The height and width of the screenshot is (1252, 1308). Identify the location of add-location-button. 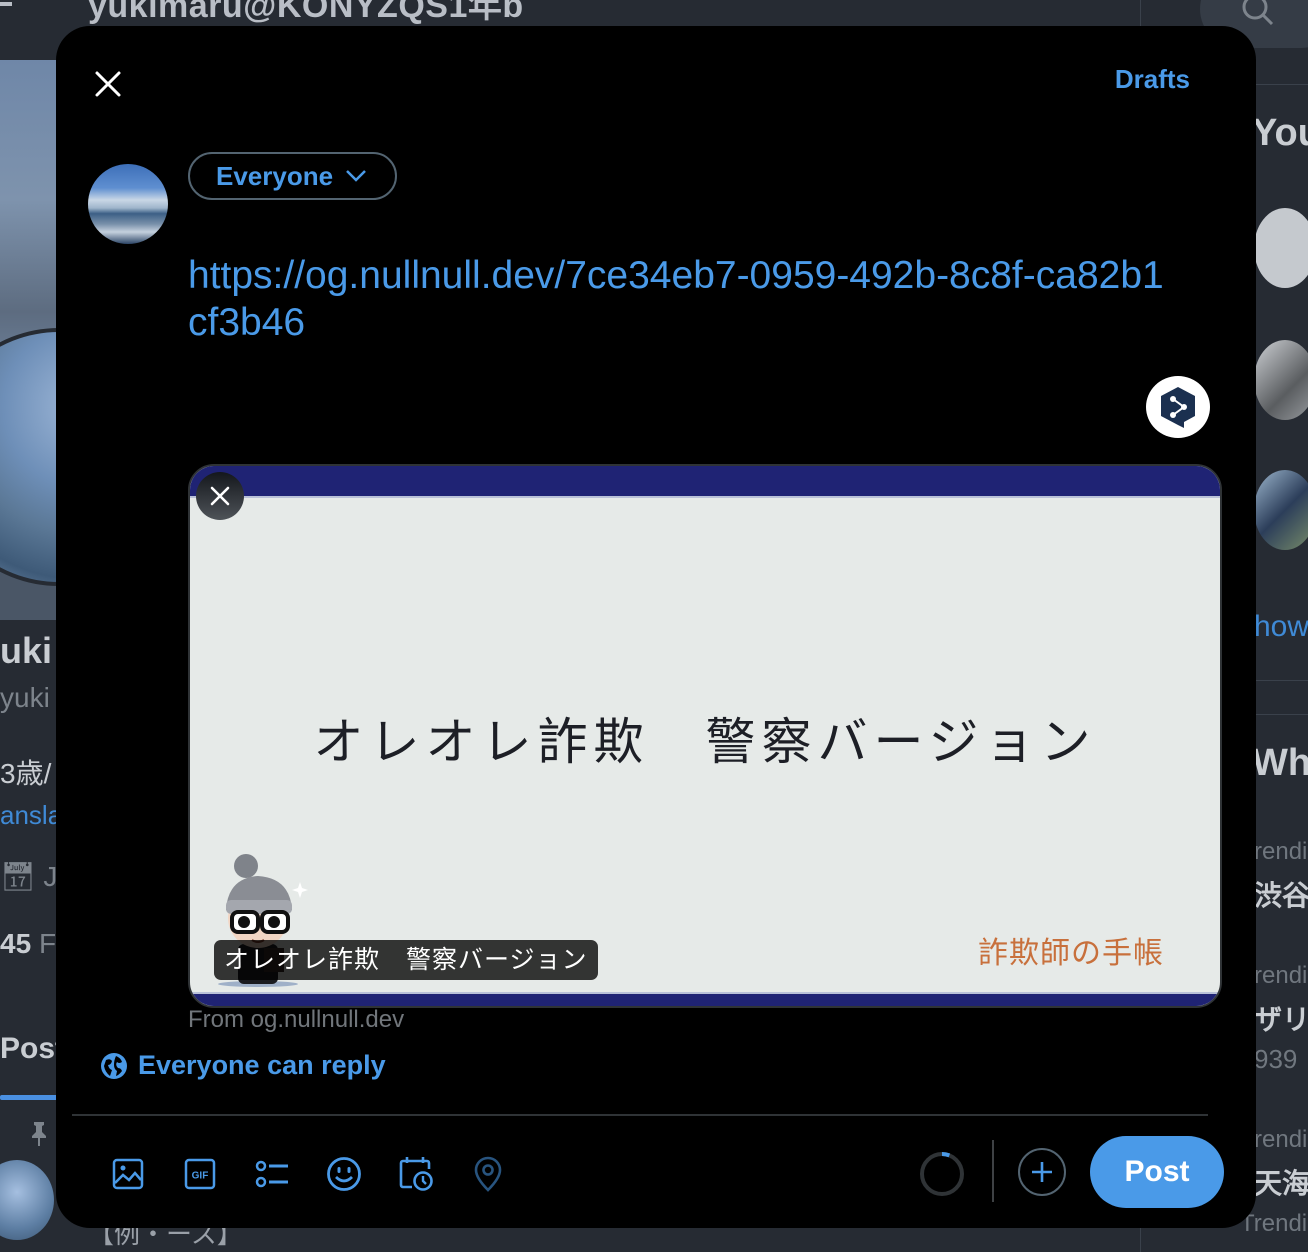
(488, 1174).